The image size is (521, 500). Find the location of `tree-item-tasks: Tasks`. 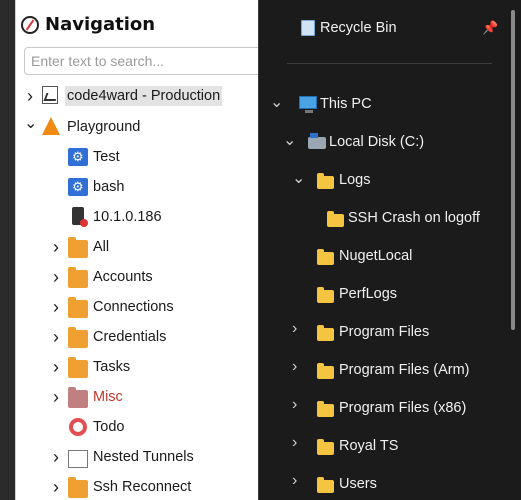

tree-item-tasks: Tasks is located at coordinates (138, 367).